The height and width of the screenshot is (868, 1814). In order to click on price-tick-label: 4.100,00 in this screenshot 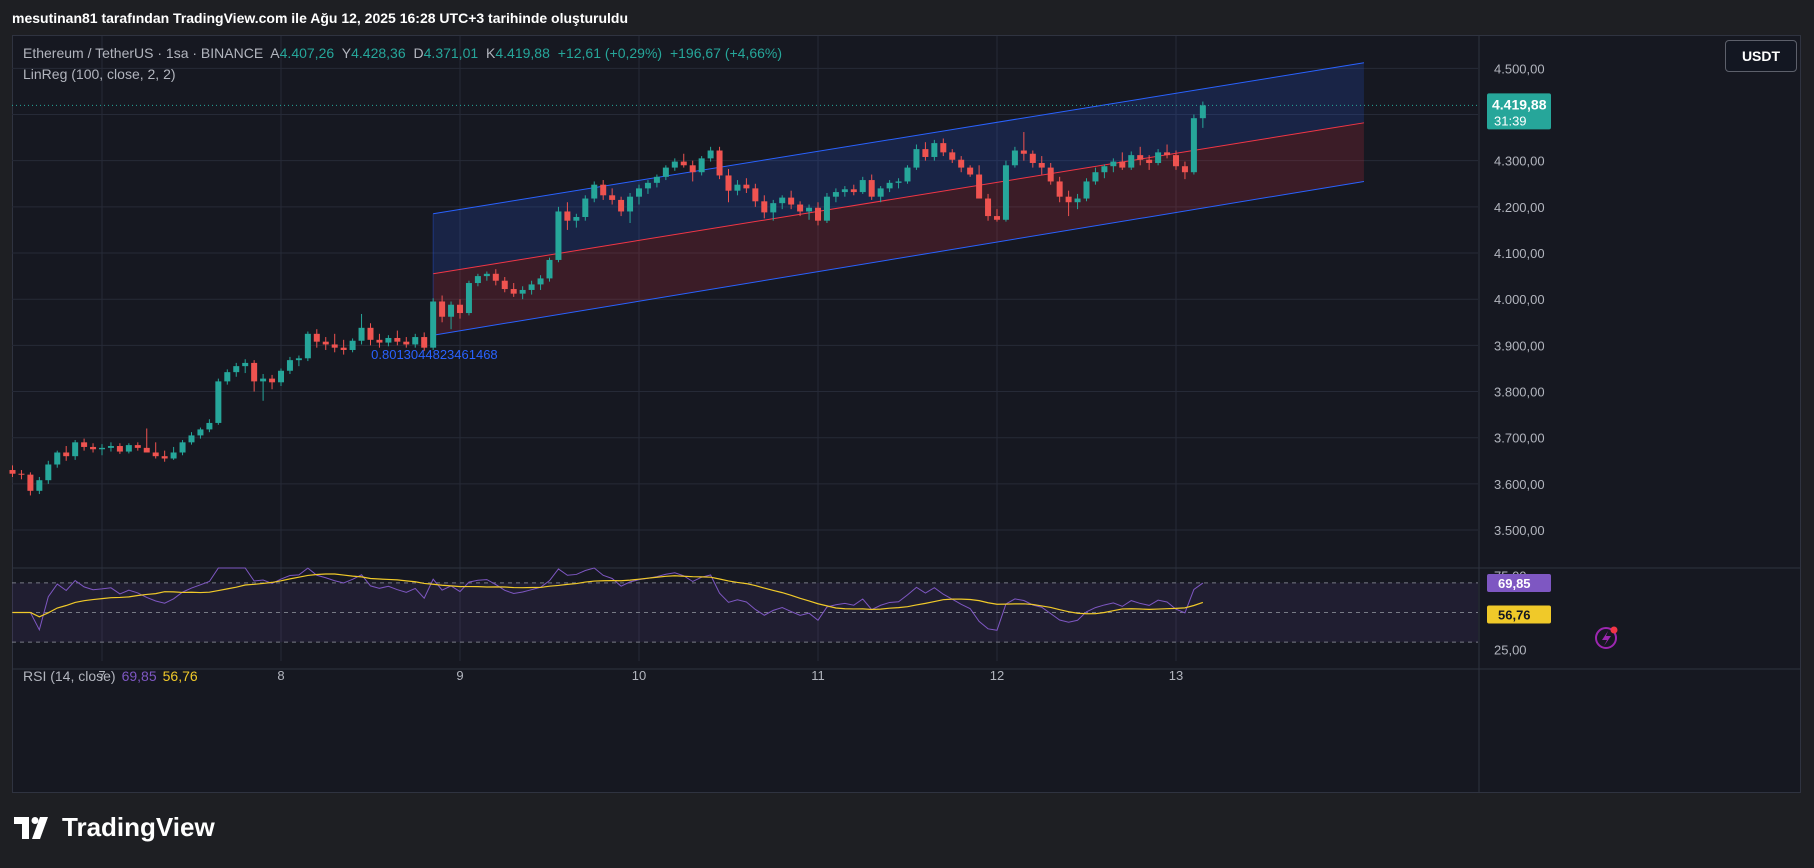, I will do `click(1519, 253)`.